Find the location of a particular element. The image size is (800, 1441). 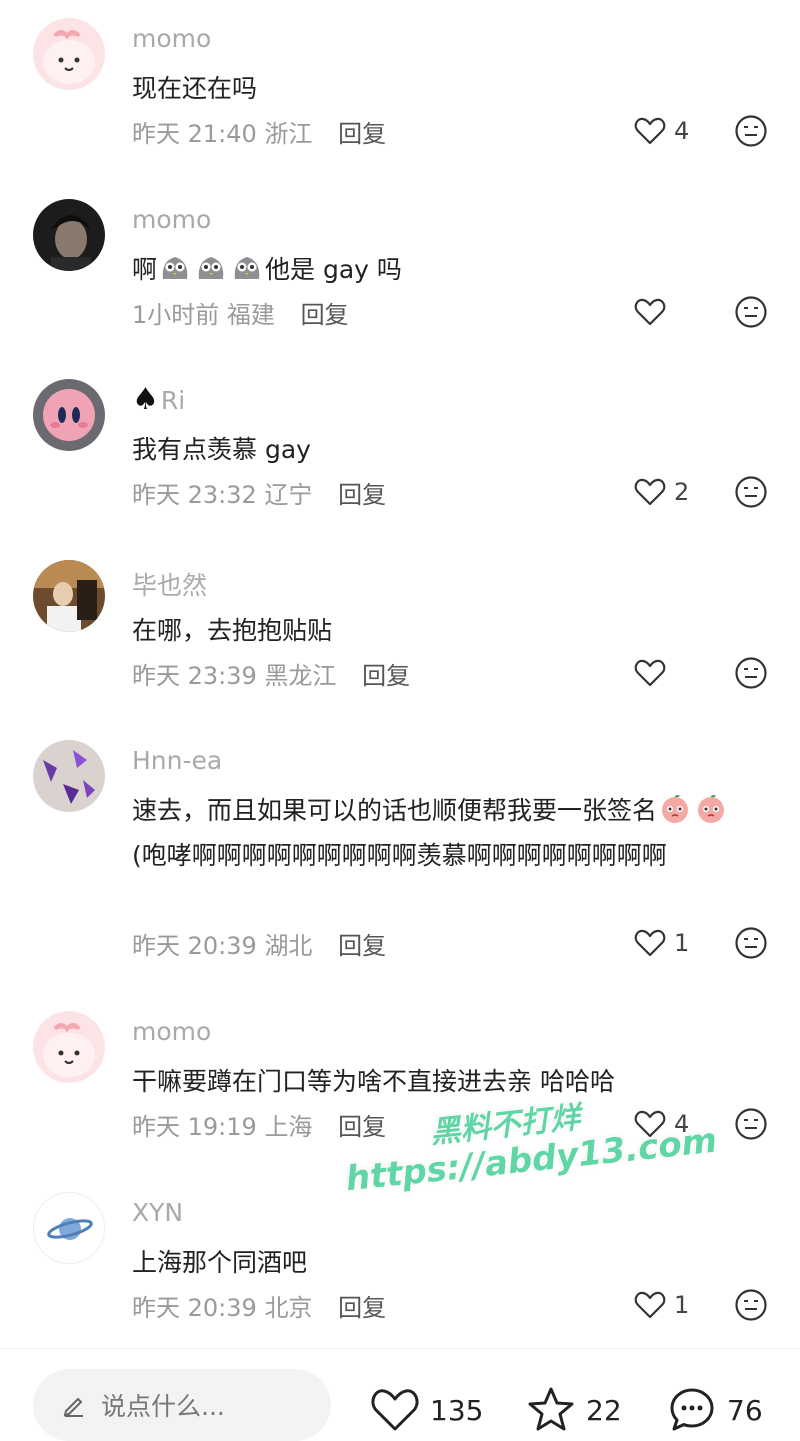

timestamp: 昨天 21:40 is located at coordinates (194, 134).